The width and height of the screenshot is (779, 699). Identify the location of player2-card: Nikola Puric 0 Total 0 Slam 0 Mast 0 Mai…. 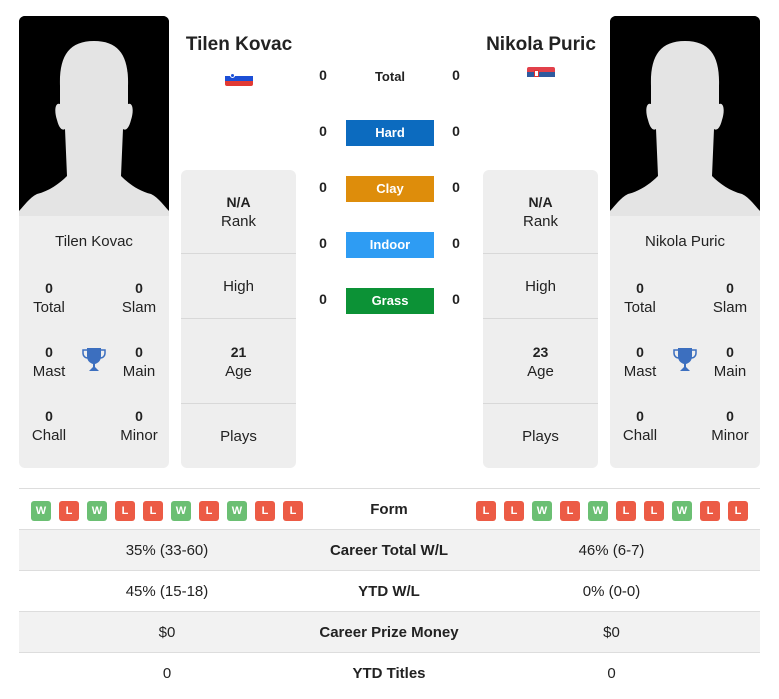
(685, 342).